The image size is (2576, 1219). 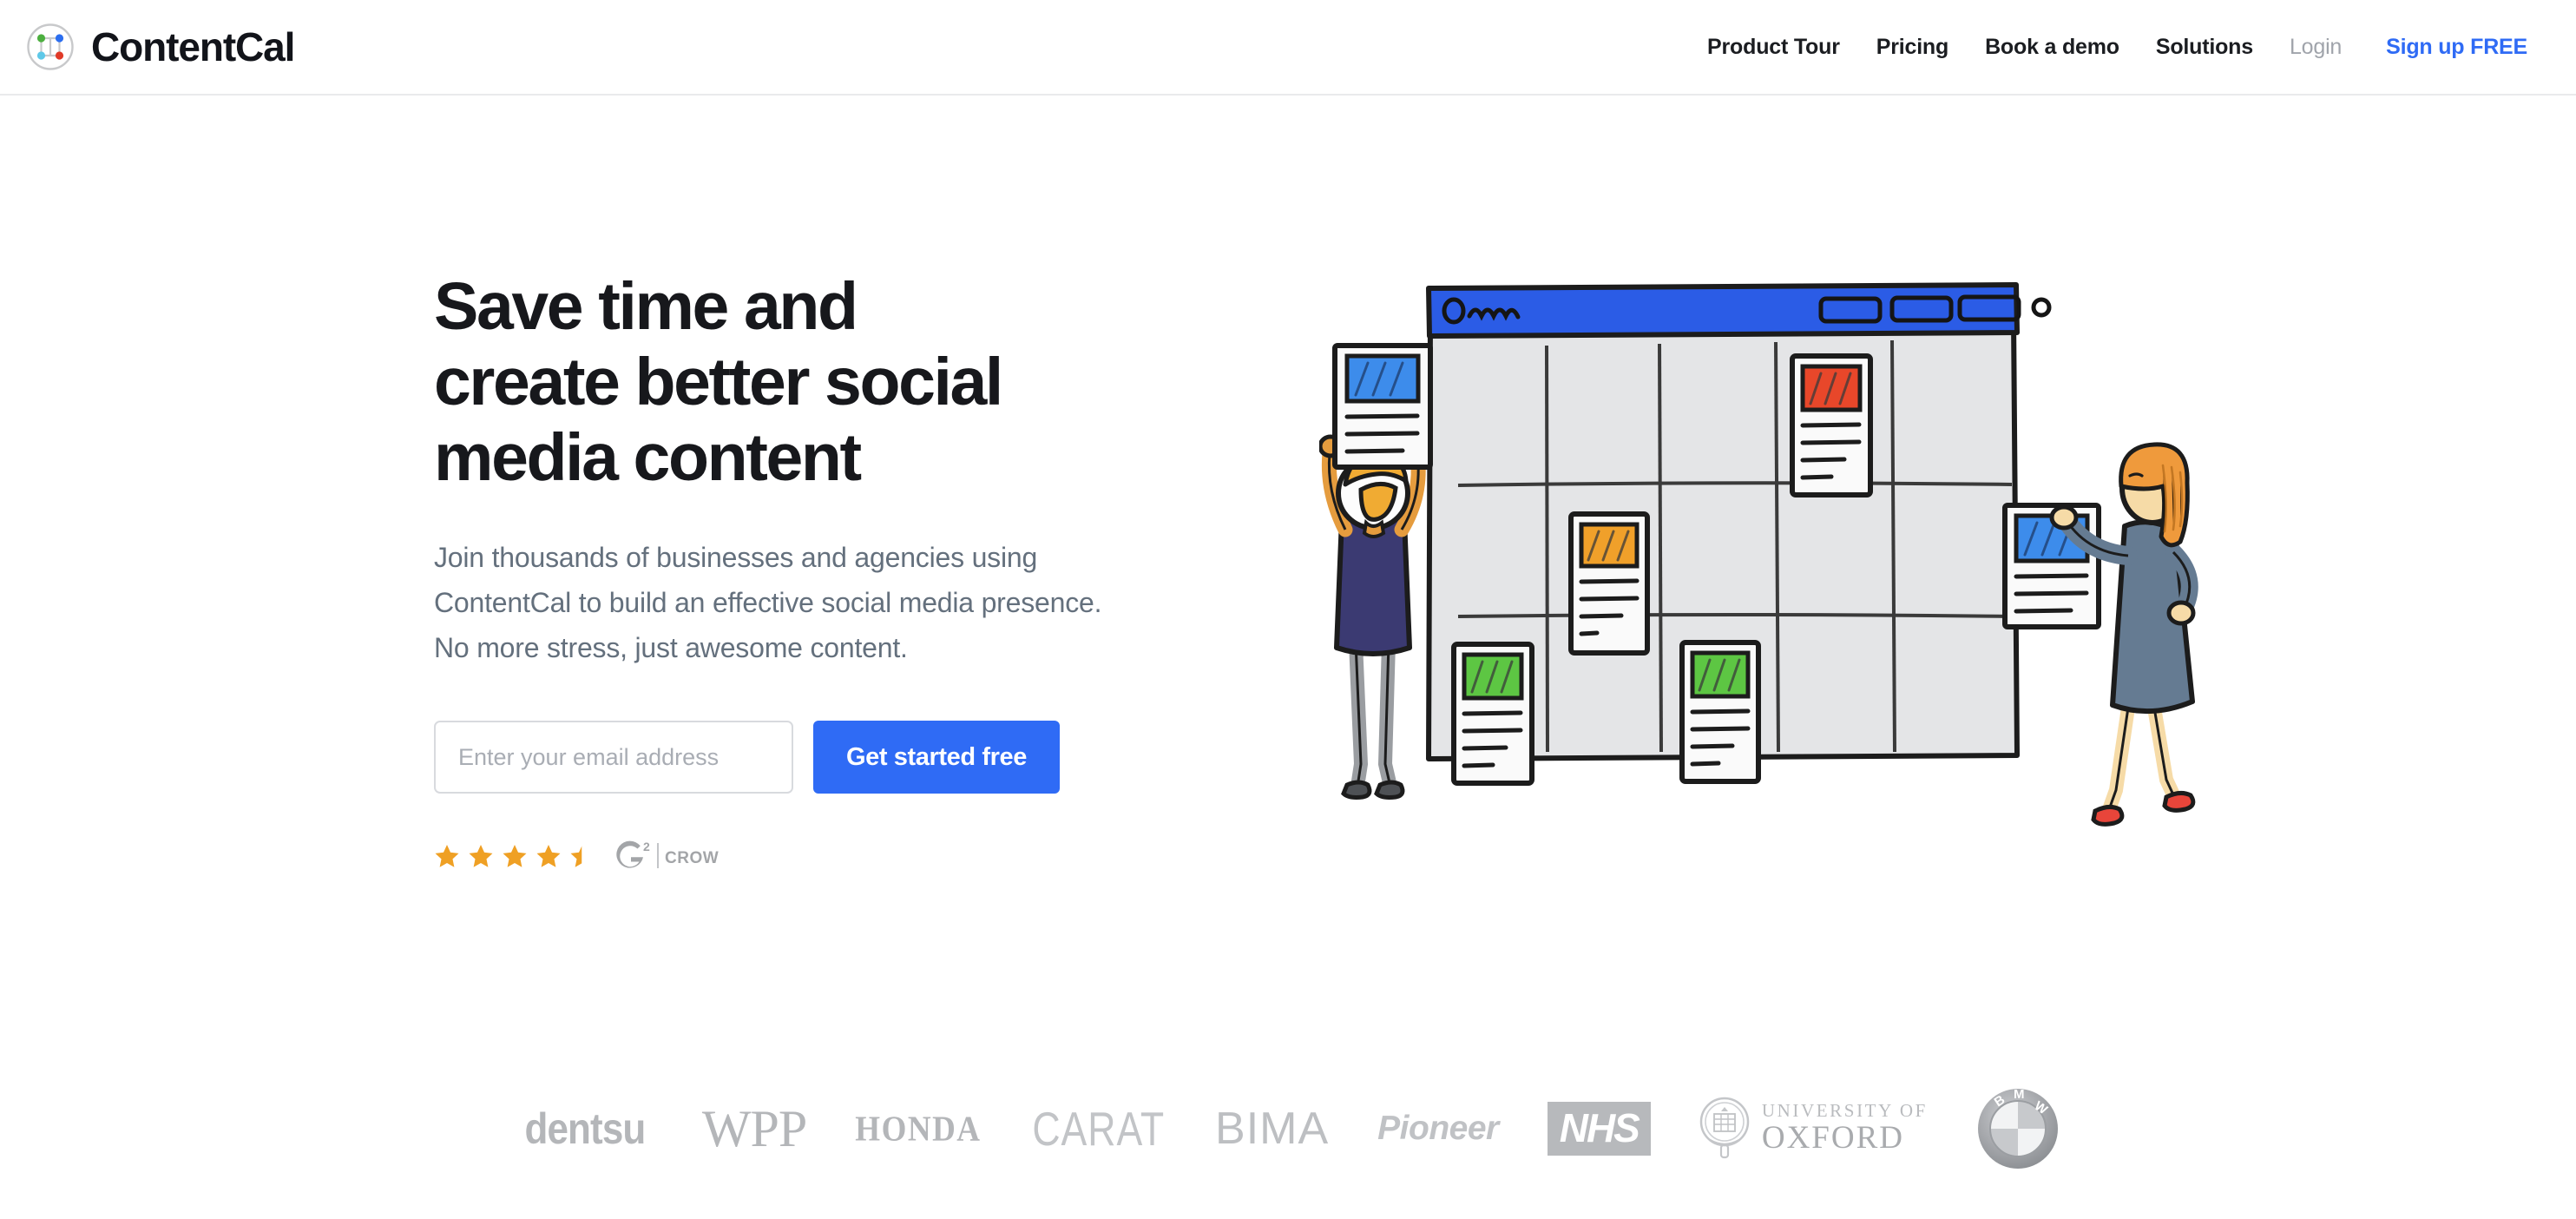 What do you see at coordinates (2315, 47) in the screenshot?
I see `nav-item-login: Login` at bounding box center [2315, 47].